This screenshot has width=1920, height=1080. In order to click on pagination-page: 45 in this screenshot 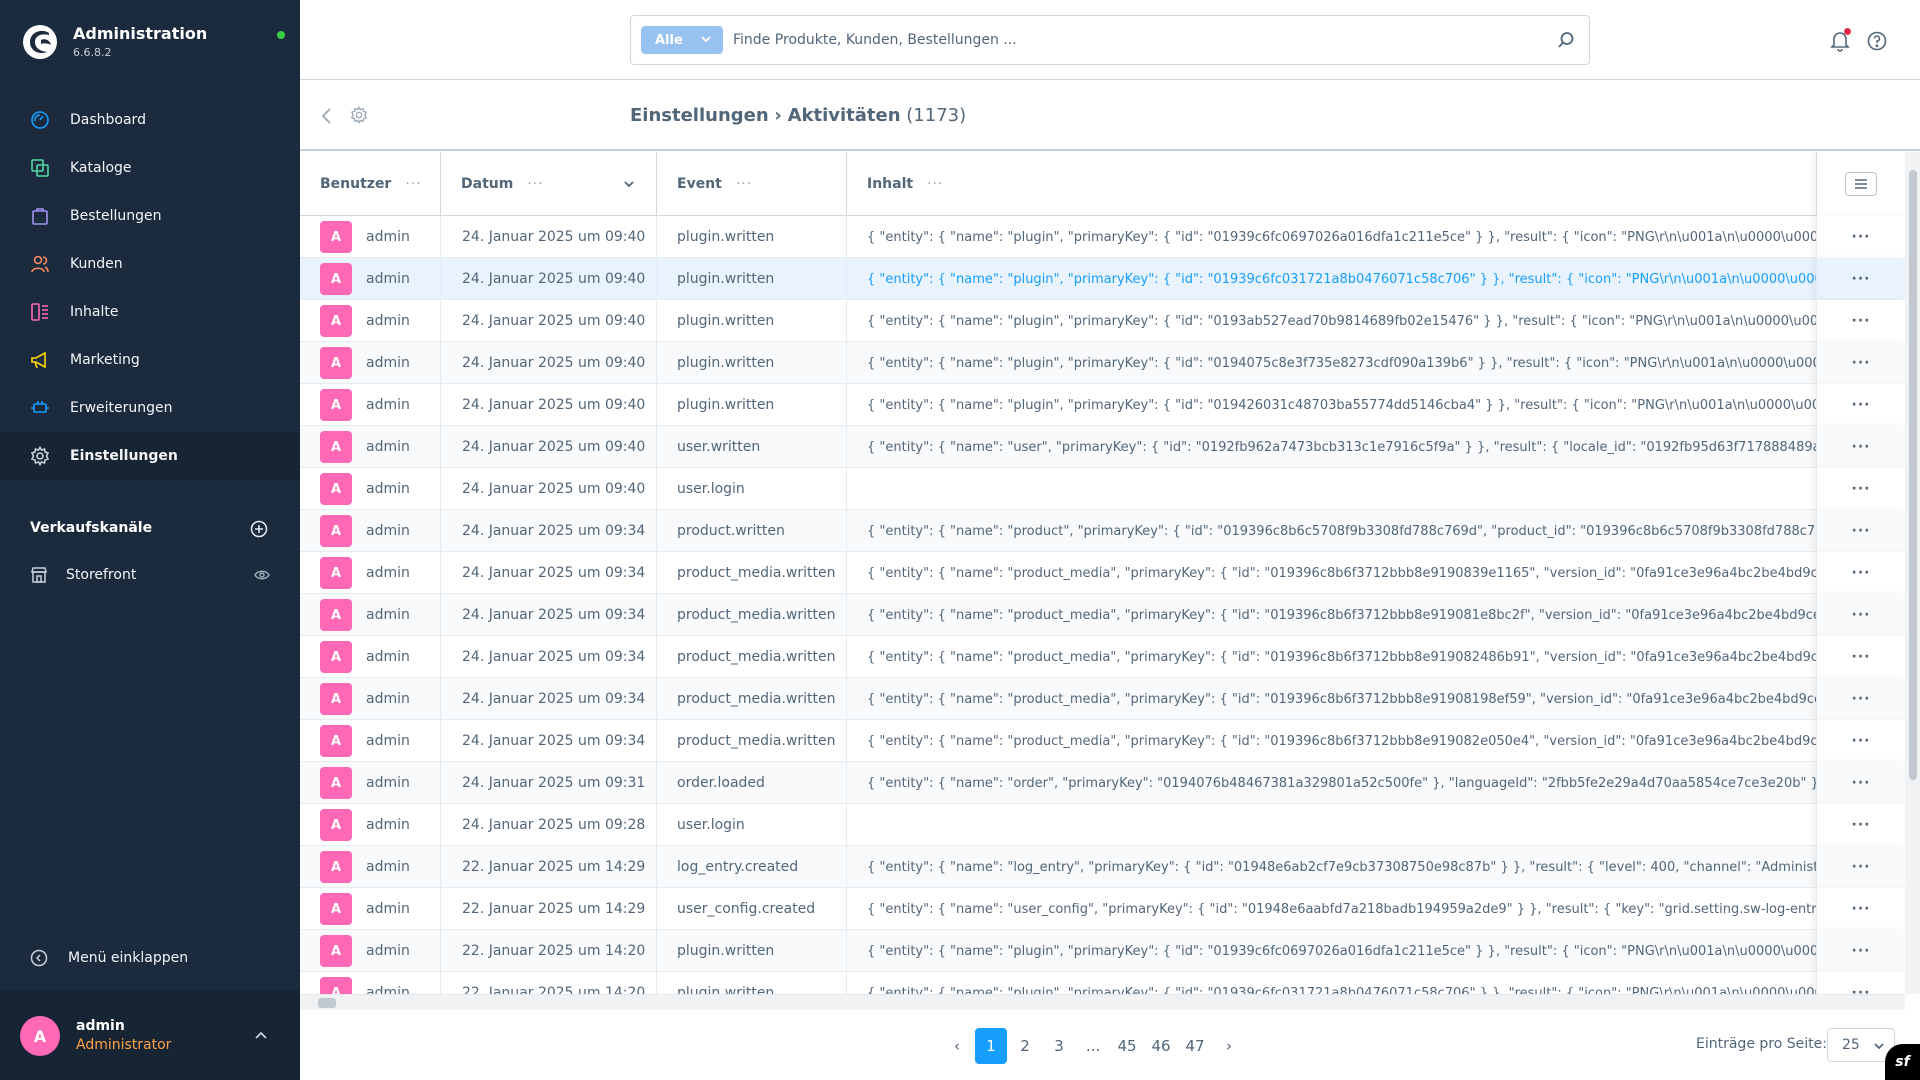, I will do `click(1127, 1046)`.